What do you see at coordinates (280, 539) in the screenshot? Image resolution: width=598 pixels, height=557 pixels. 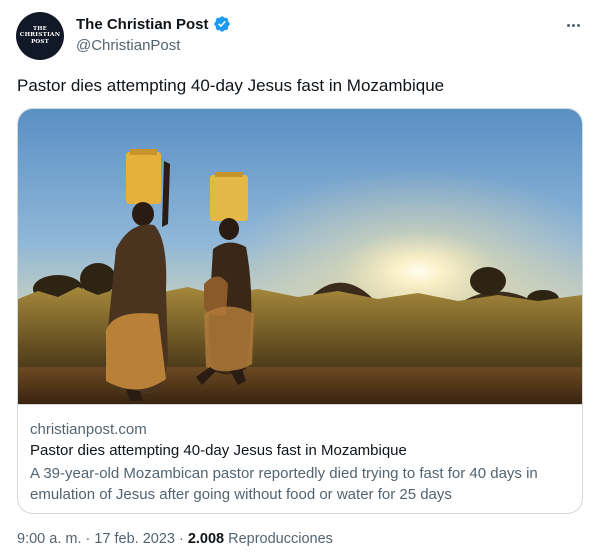 I see `views-label: Reproducciones` at bounding box center [280, 539].